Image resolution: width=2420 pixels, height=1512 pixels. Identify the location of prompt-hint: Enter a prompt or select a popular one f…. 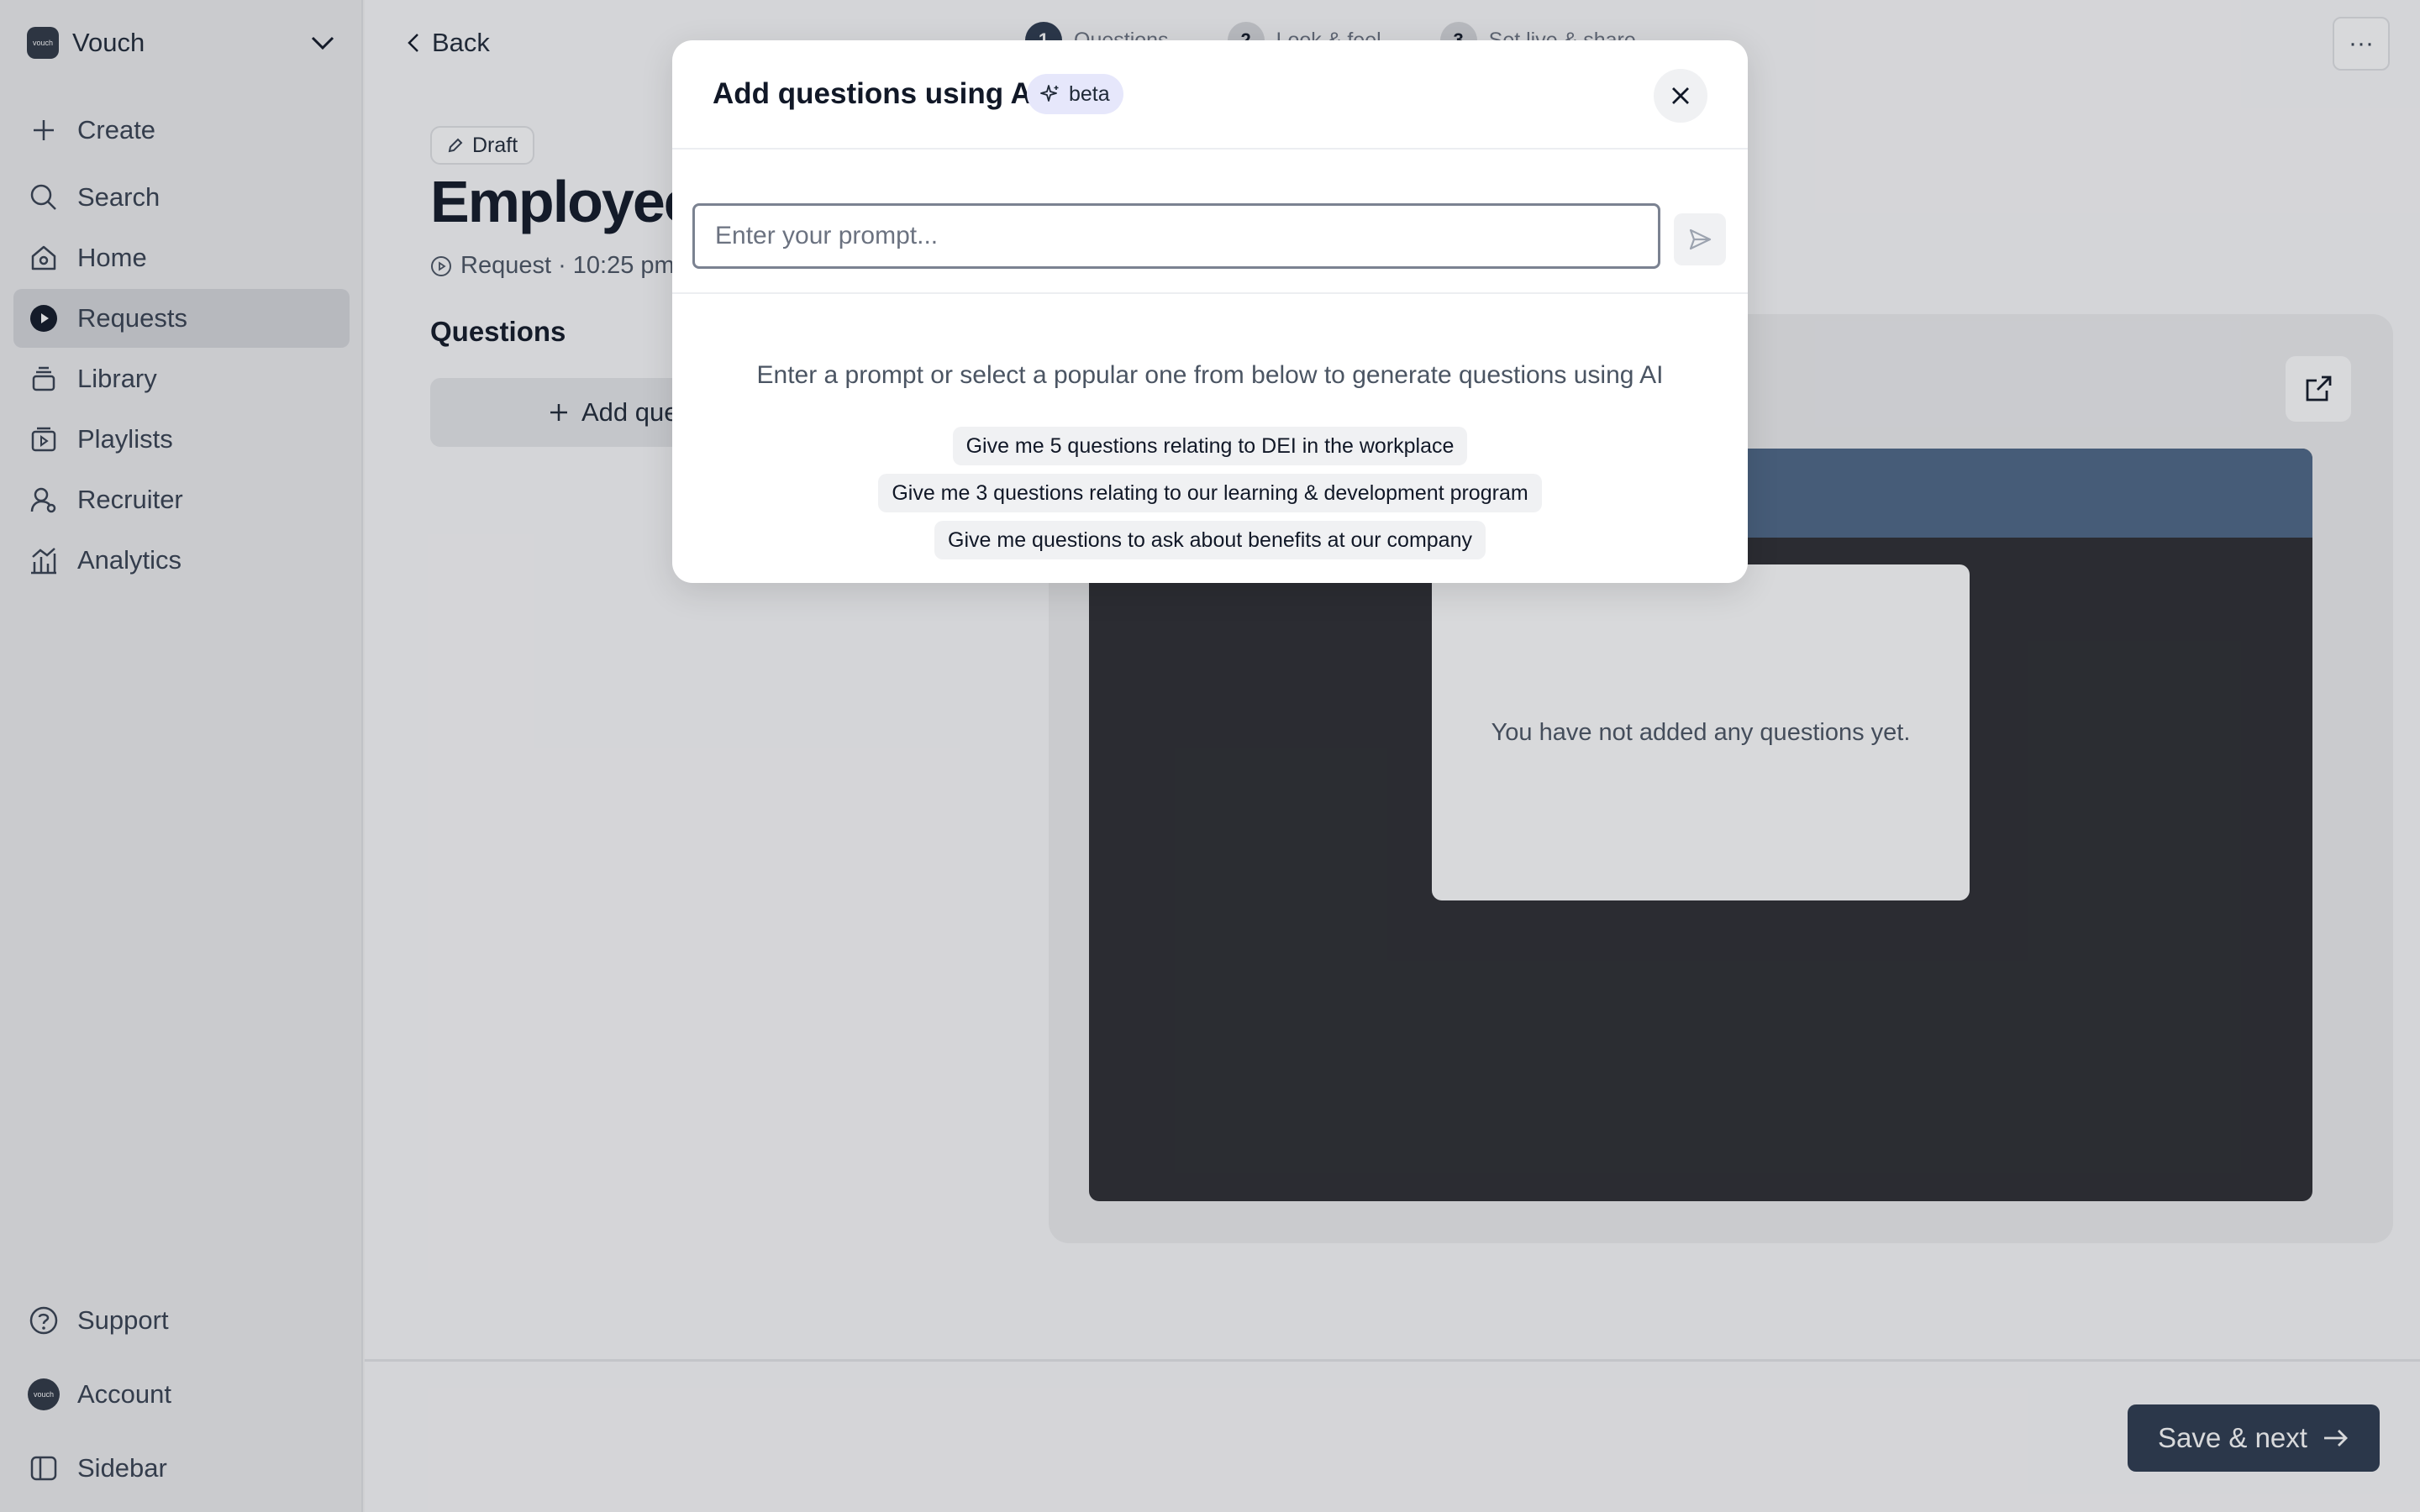
(1210, 375).